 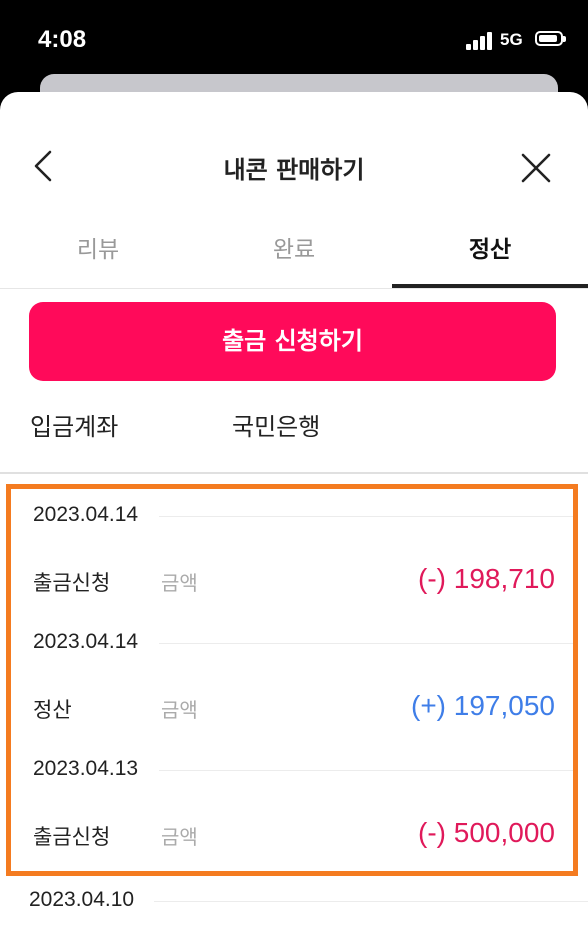 What do you see at coordinates (82, 899) in the screenshot?
I see `history-date: 2023.04.10` at bounding box center [82, 899].